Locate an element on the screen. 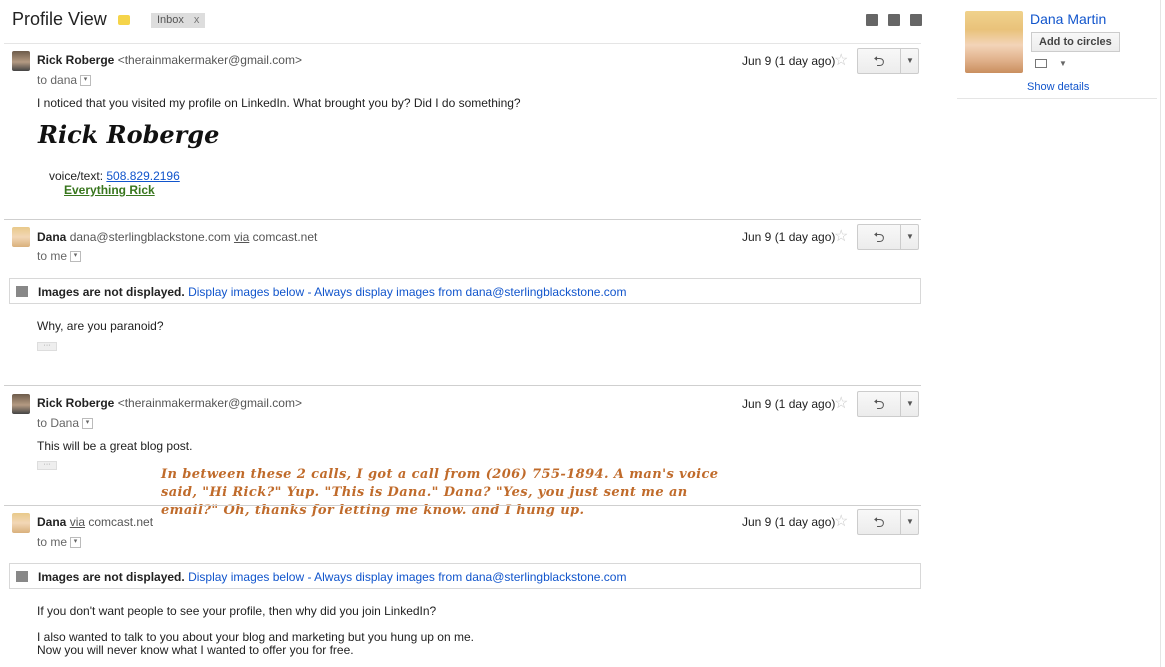 Image resolution: width=1165 pixels, height=667 pixels. profile-name: Dana Martin is located at coordinates (1068, 19).